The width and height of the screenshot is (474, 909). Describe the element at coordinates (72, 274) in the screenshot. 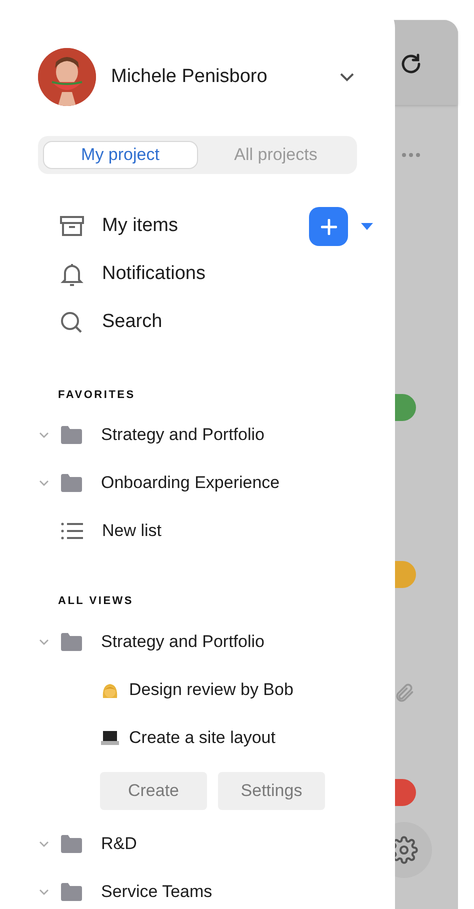

I see `bell-icon` at that location.